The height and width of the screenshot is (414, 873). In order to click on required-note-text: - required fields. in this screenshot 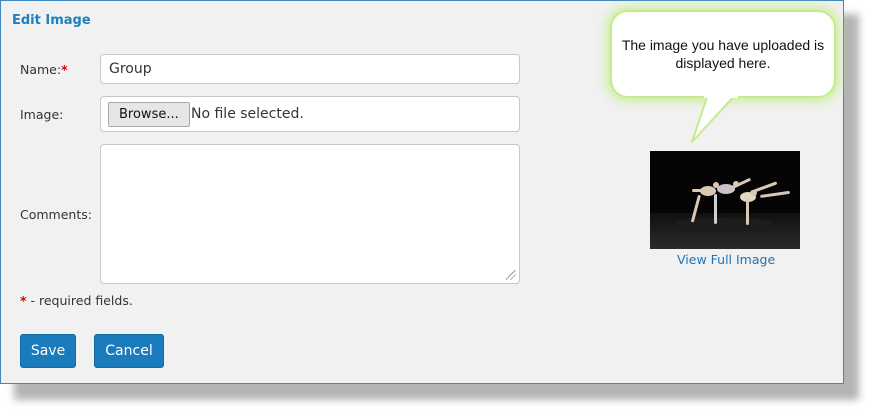, I will do `click(79, 300)`.